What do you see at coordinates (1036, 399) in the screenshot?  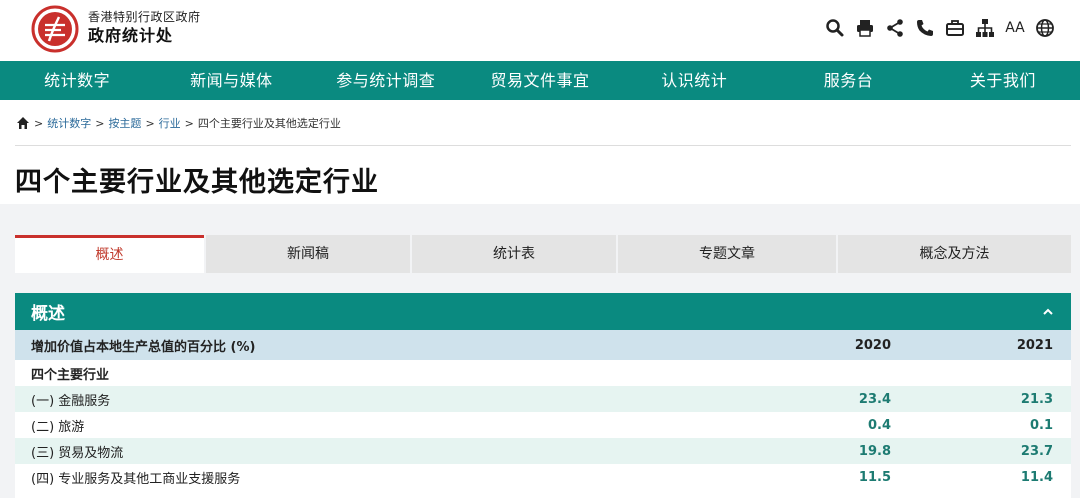 I see `row-value-2021: 21.3` at bounding box center [1036, 399].